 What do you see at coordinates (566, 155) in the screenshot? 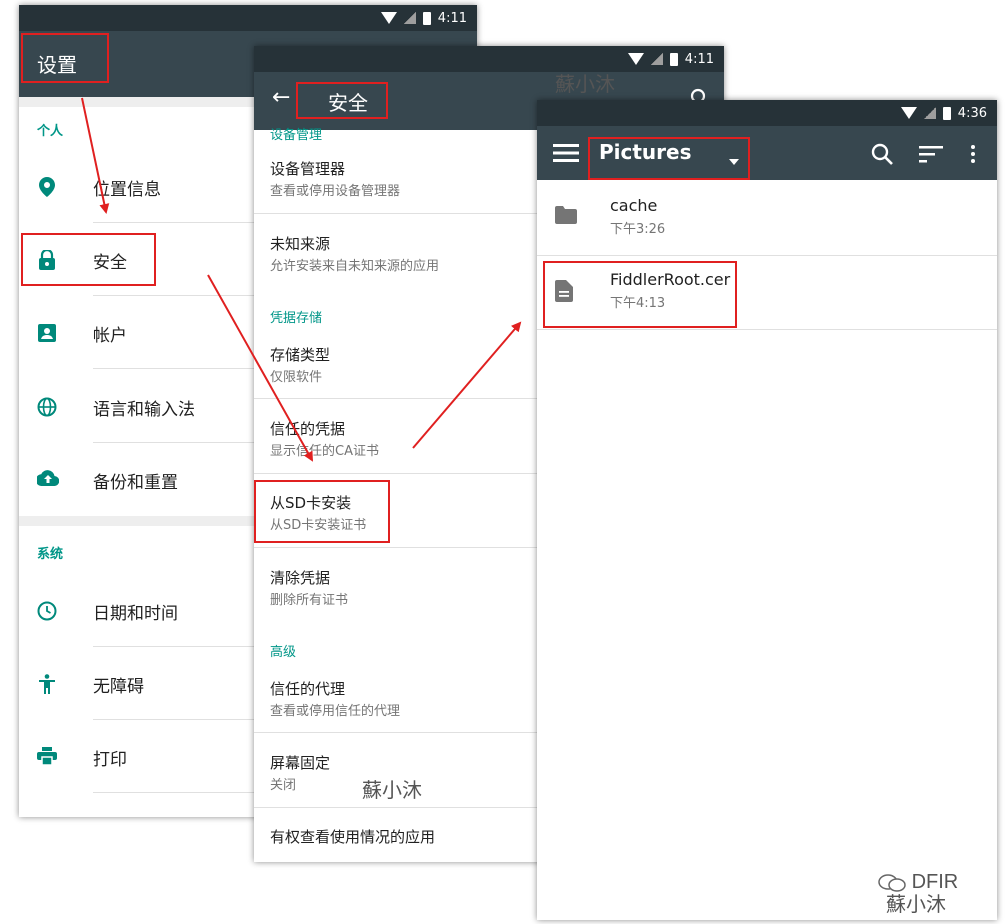
I see `menu-icon` at bounding box center [566, 155].